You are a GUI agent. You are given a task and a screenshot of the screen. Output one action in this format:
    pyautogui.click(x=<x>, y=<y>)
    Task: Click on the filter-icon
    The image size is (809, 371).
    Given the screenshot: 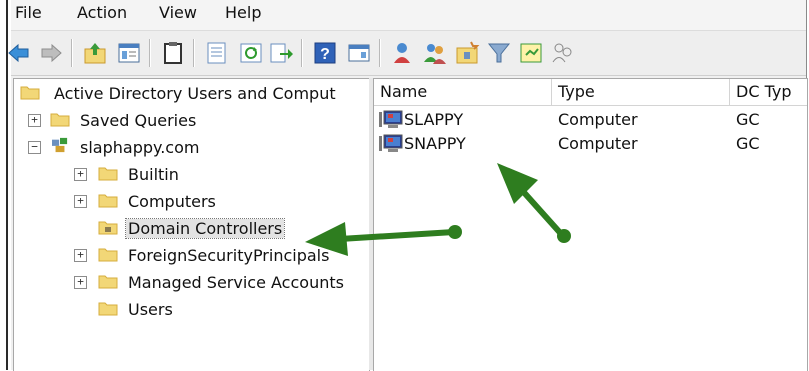 What is the action you would take?
    pyautogui.click(x=499, y=53)
    